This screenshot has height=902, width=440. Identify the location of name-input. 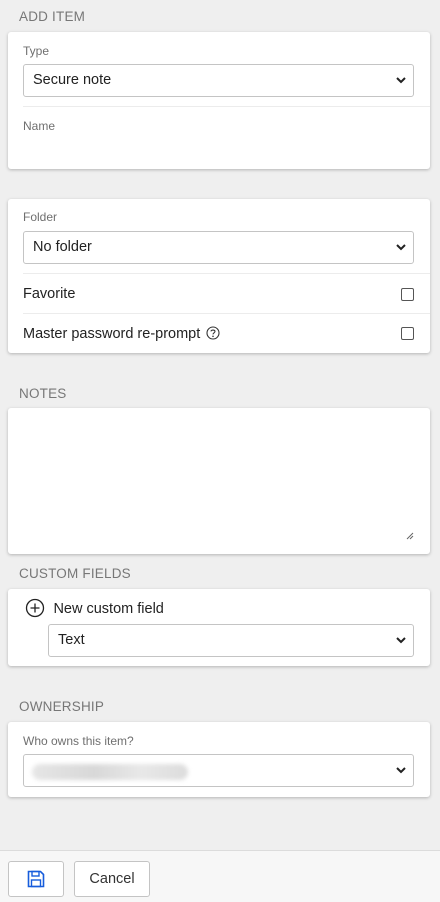
(218, 148).